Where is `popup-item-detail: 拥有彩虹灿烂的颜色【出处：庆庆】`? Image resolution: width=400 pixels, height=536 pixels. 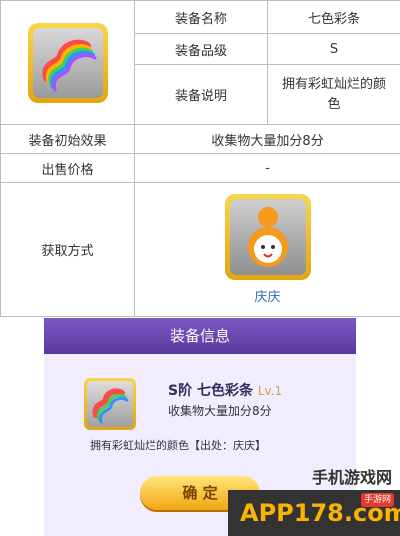
popup-item-detail: 拥有彩虹灿烂的颜色【出处：庆庆】 is located at coordinates (178, 445).